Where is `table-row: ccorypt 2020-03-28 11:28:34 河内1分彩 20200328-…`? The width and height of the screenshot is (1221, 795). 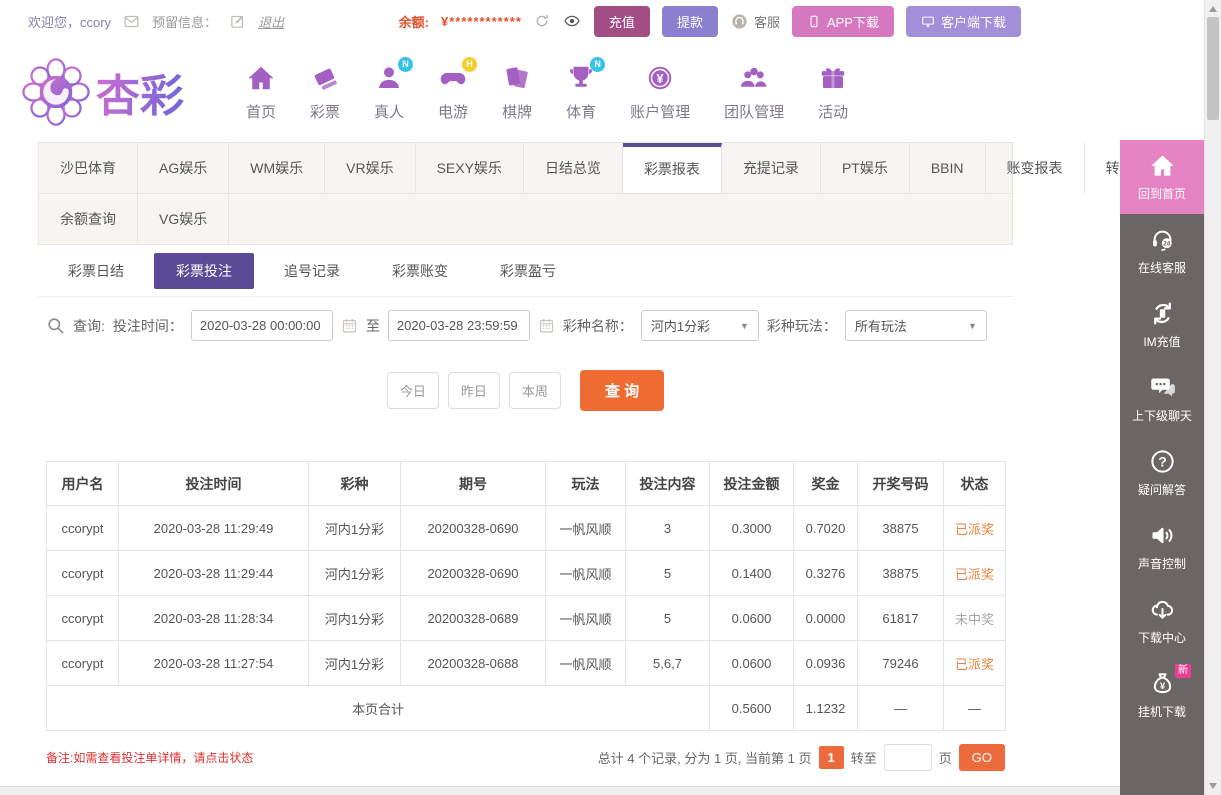
table-row: ccorypt 2020-03-28 11:28:34 河内1分彩 20200328-… is located at coordinates (526, 618).